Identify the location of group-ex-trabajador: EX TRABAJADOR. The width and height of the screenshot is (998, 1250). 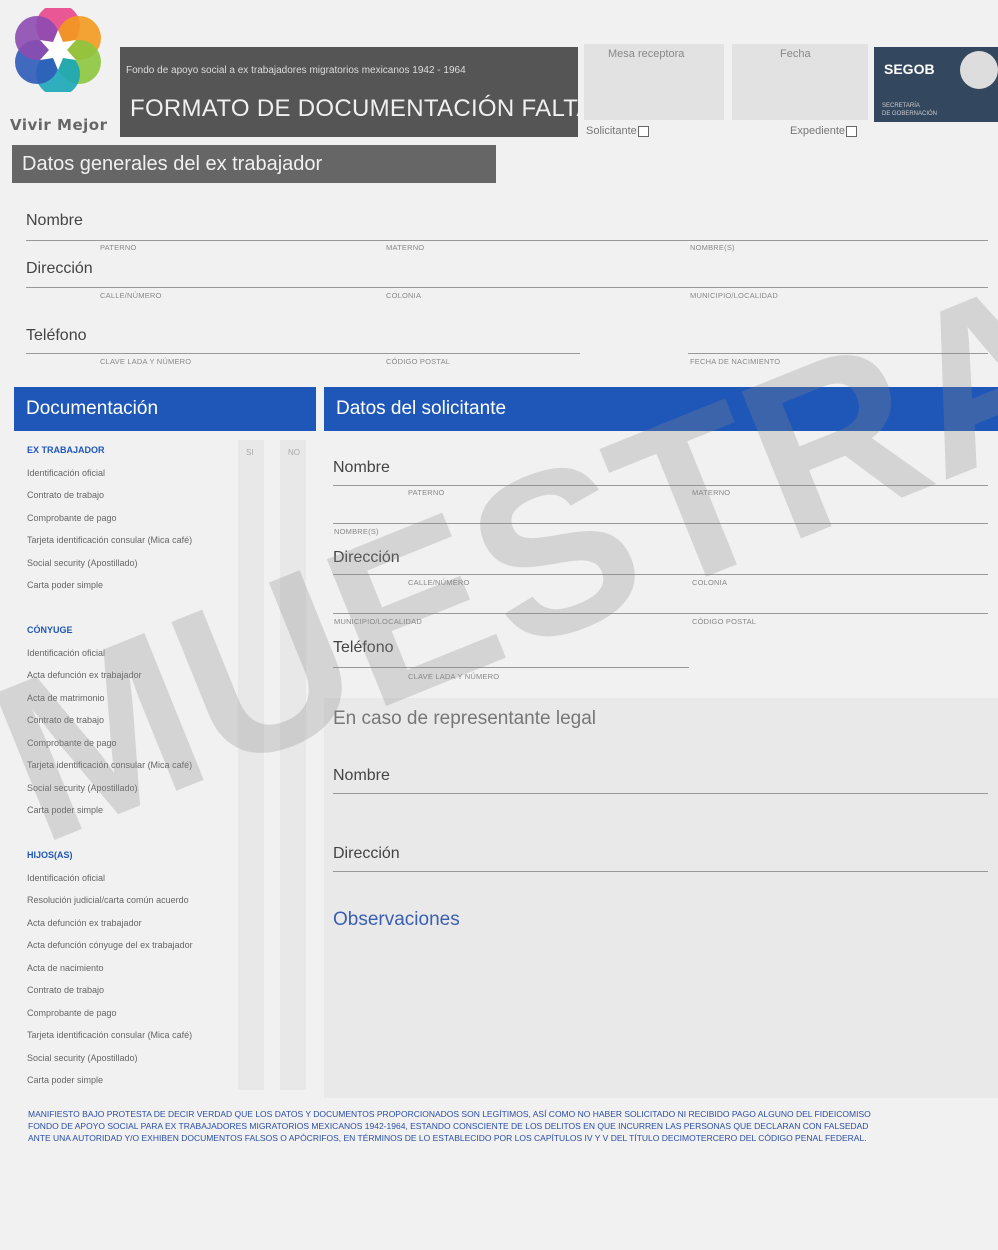
(66, 450).